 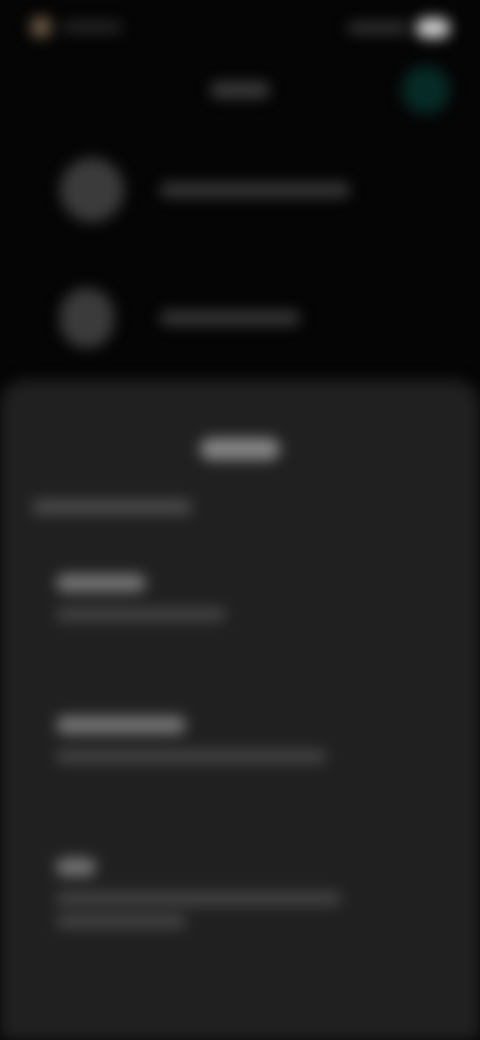 I want to click on status-time, so click(x=92, y=27).